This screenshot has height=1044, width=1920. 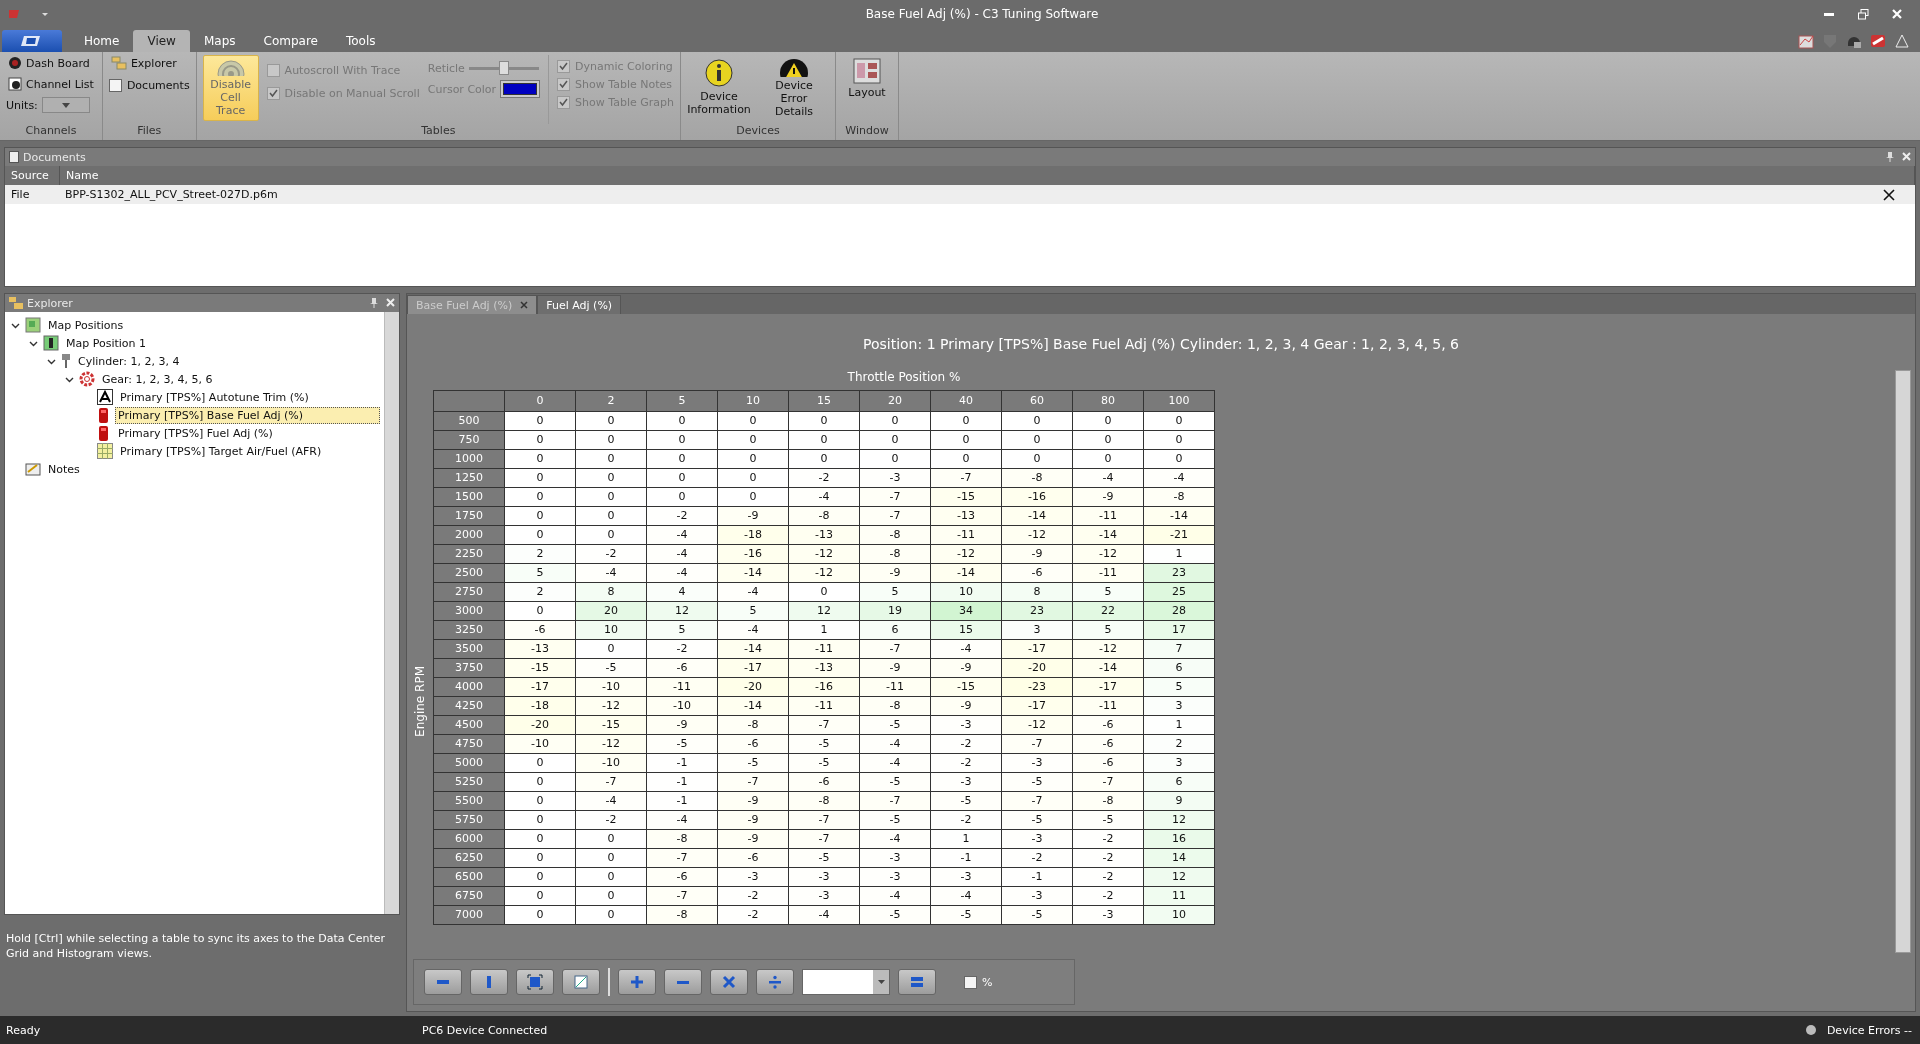 What do you see at coordinates (611, 611) in the screenshot?
I see `table-cell: 20` at bounding box center [611, 611].